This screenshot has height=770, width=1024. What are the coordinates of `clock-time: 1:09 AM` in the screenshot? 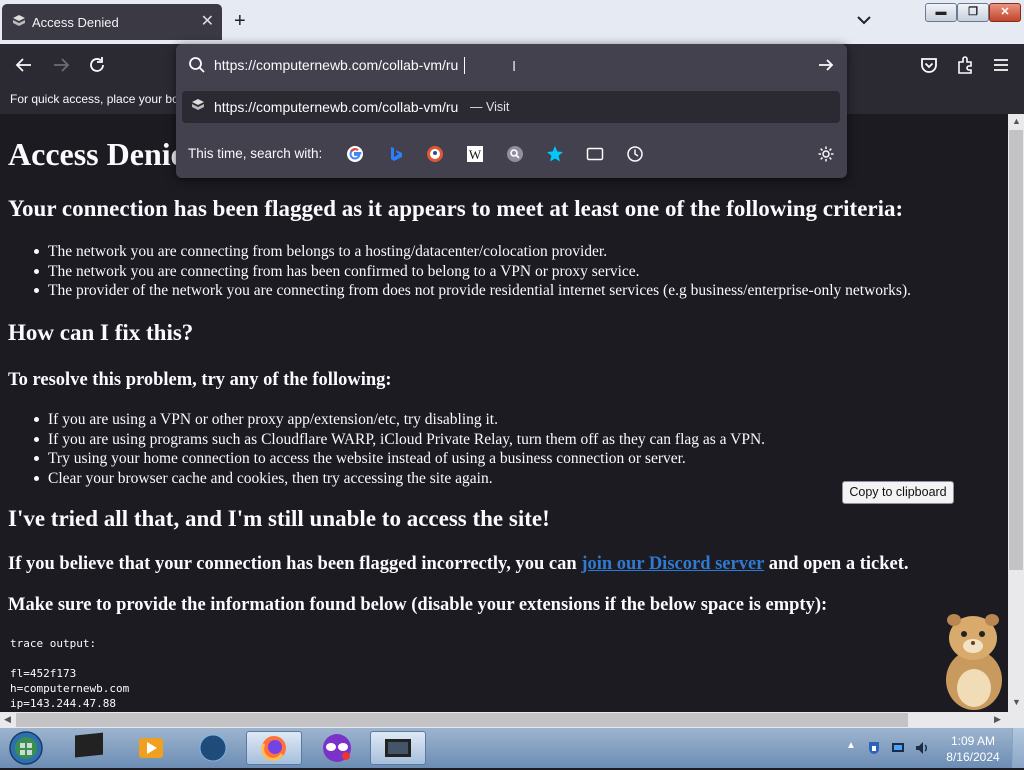 It's located at (973, 741).